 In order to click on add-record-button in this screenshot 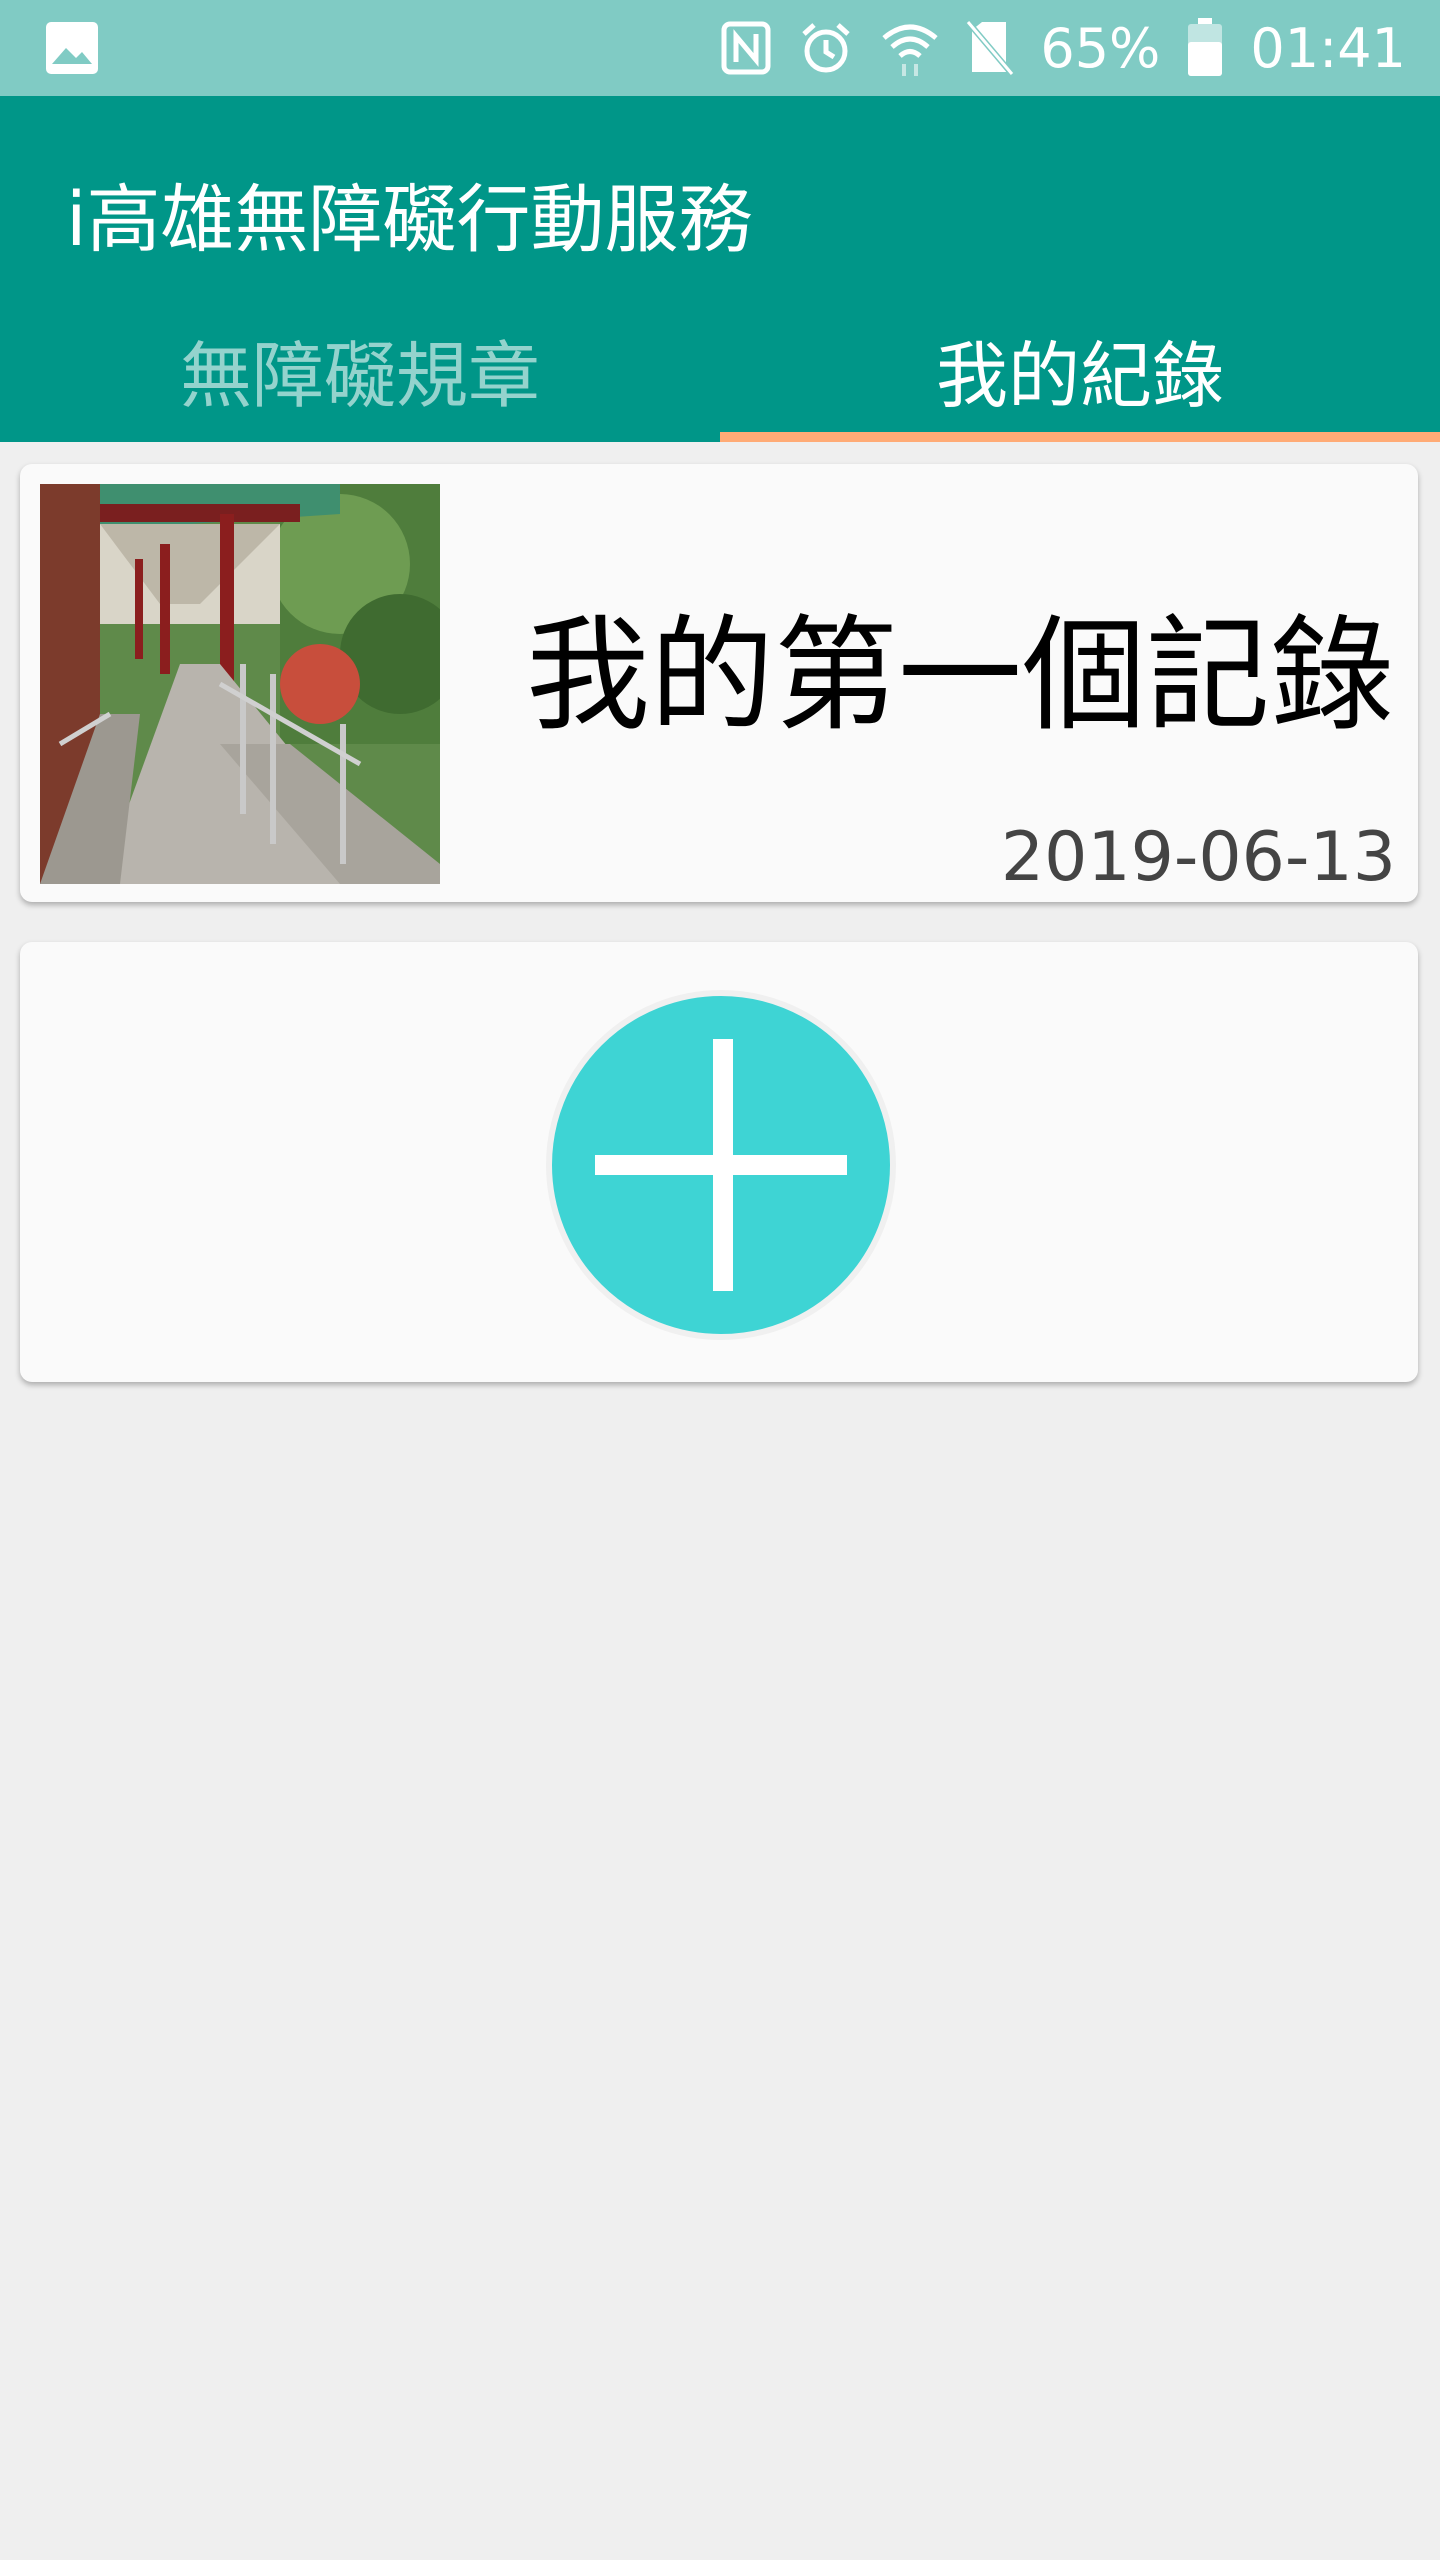, I will do `click(721, 1165)`.